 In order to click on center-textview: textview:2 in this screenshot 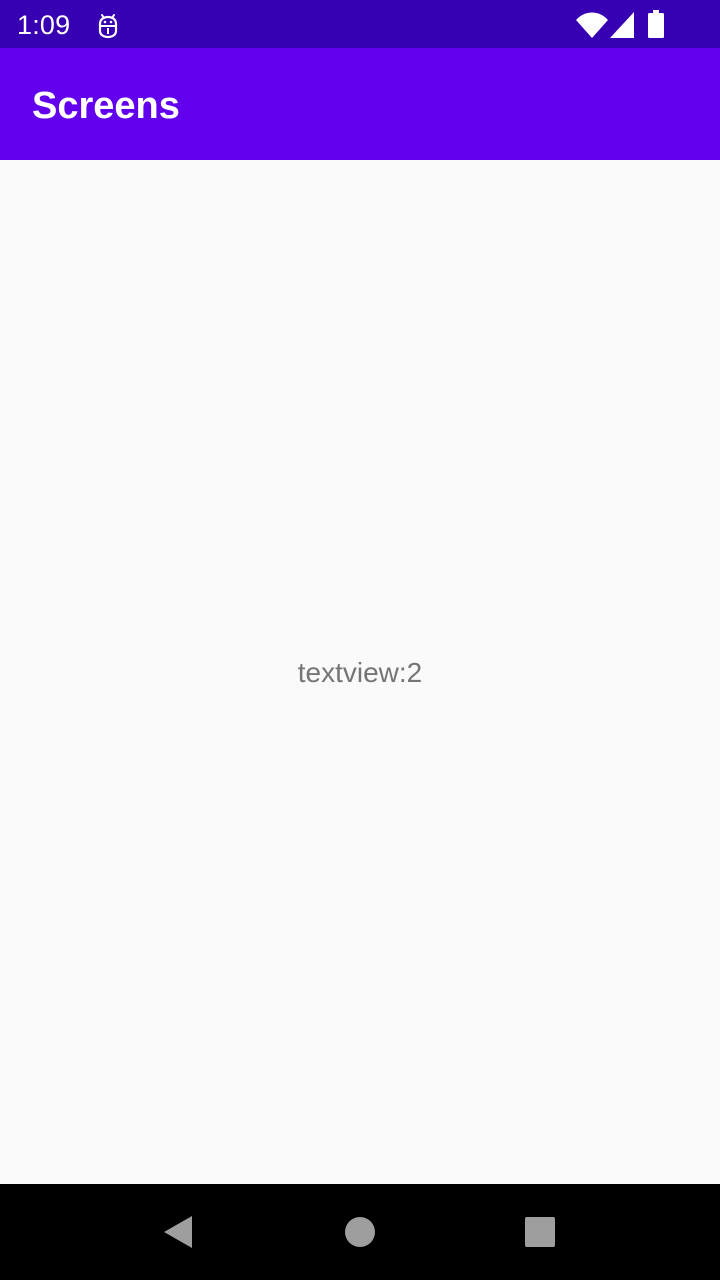, I will do `click(360, 672)`.